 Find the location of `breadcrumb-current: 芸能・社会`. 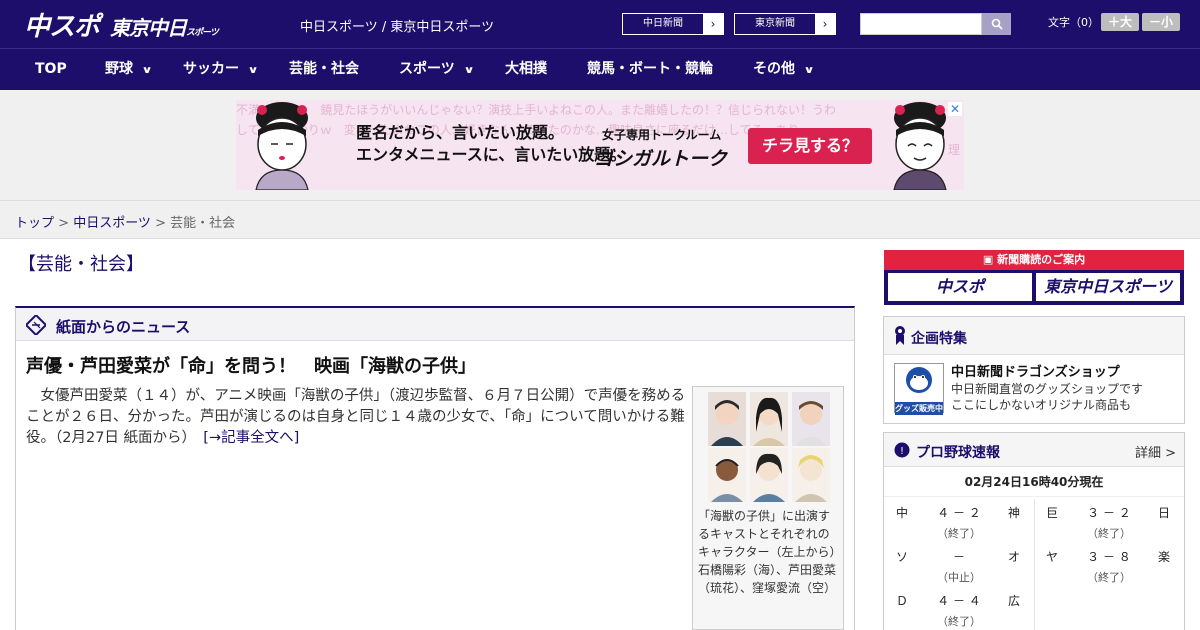

breadcrumb-current: 芸能・社会 is located at coordinates (203, 223).